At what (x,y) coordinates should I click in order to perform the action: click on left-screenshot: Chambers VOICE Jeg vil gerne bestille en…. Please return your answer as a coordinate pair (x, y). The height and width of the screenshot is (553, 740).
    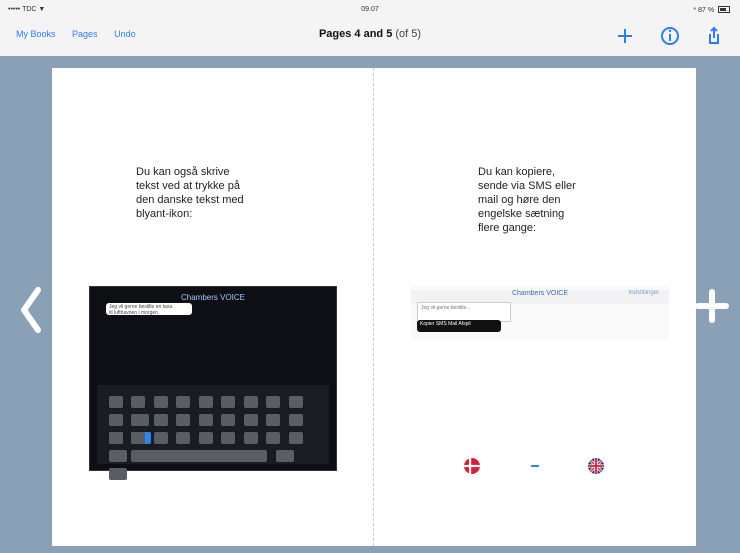
    Looking at the image, I should click on (213, 383).